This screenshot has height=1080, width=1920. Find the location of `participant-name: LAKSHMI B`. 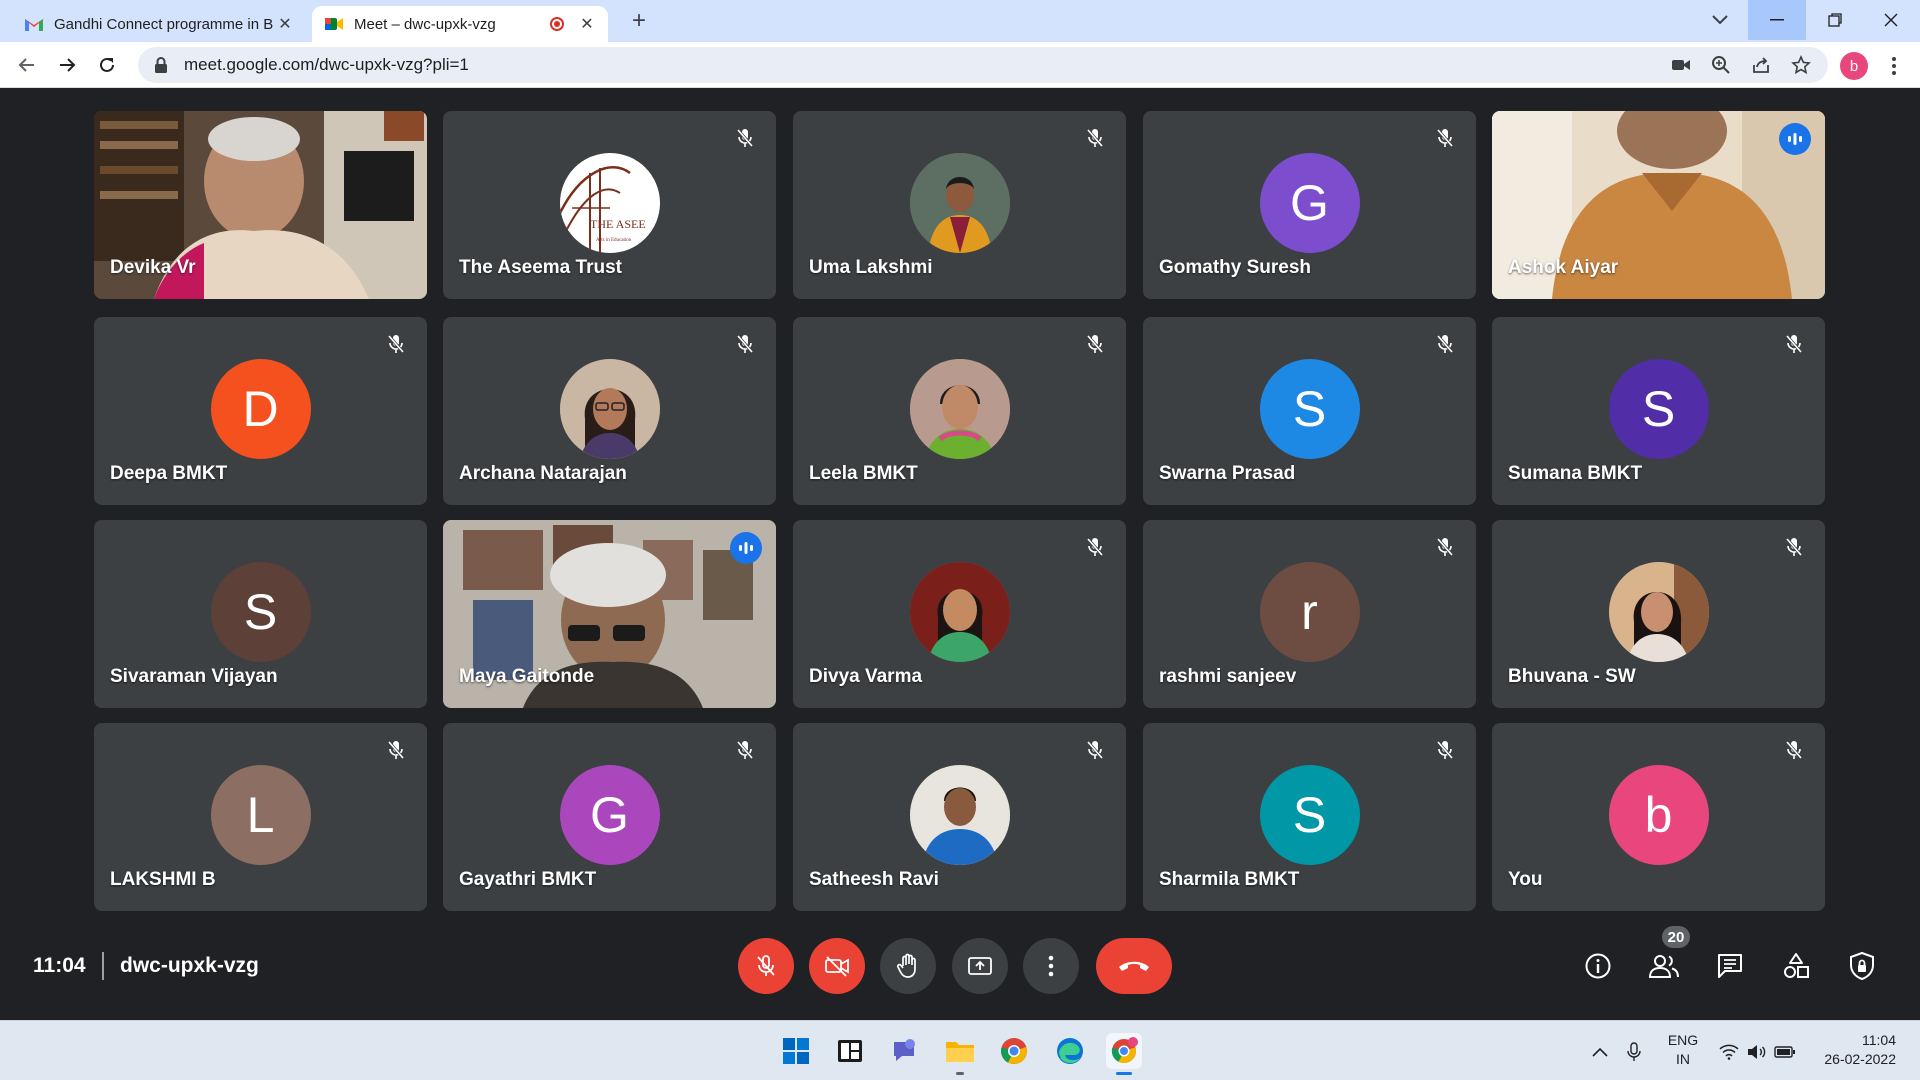

participant-name: LAKSHMI B is located at coordinates (163, 879).